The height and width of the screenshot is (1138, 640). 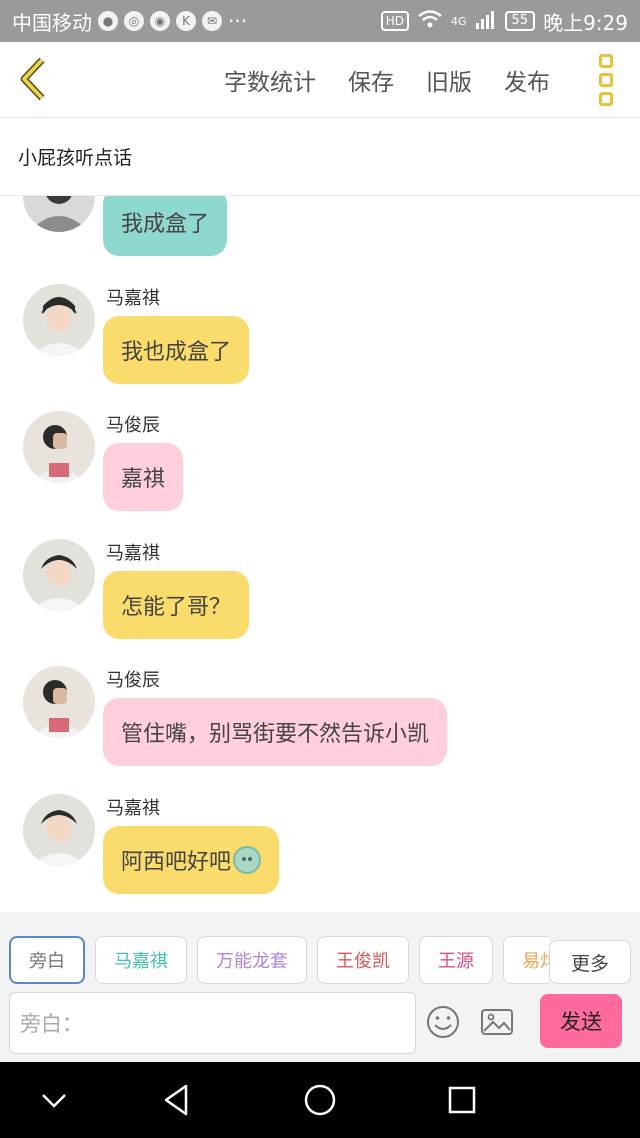 I want to click on chevron-down-icon, so click(x=54, y=1100).